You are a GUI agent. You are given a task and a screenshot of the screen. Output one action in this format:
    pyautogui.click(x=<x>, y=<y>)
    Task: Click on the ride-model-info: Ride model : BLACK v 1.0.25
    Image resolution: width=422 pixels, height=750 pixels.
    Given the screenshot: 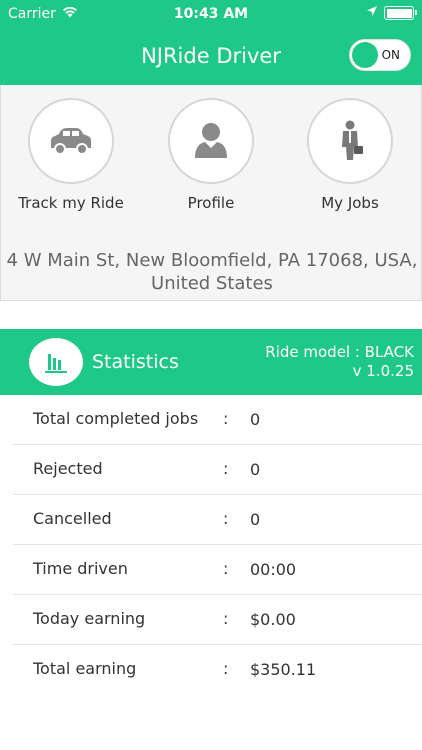 What is the action you would take?
    pyautogui.click(x=339, y=362)
    